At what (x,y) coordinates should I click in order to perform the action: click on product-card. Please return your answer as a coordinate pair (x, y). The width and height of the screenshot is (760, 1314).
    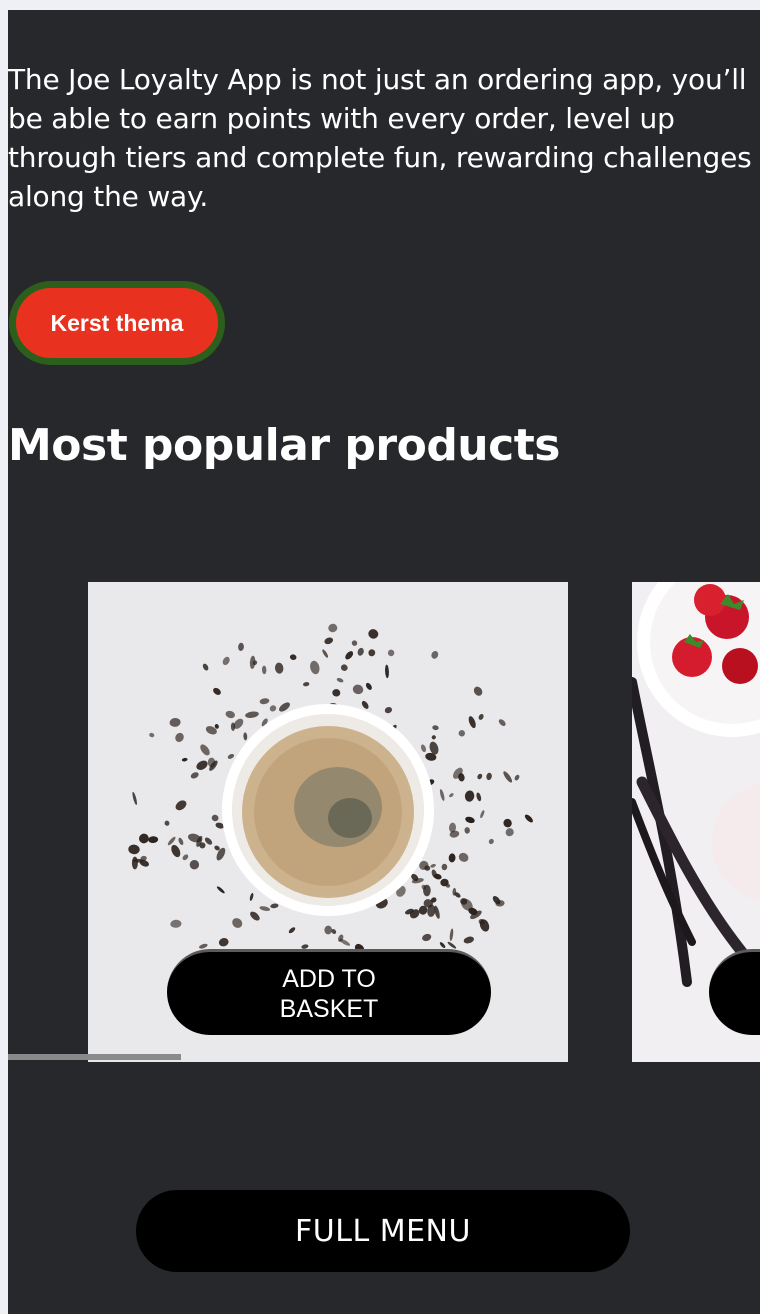
    Looking at the image, I should click on (696, 822).